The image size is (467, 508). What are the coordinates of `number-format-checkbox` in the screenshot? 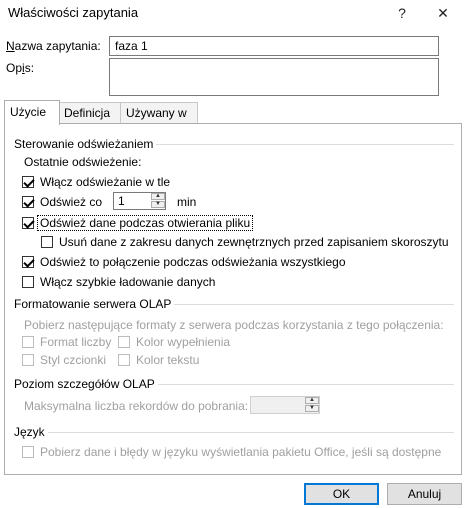 It's located at (28, 342).